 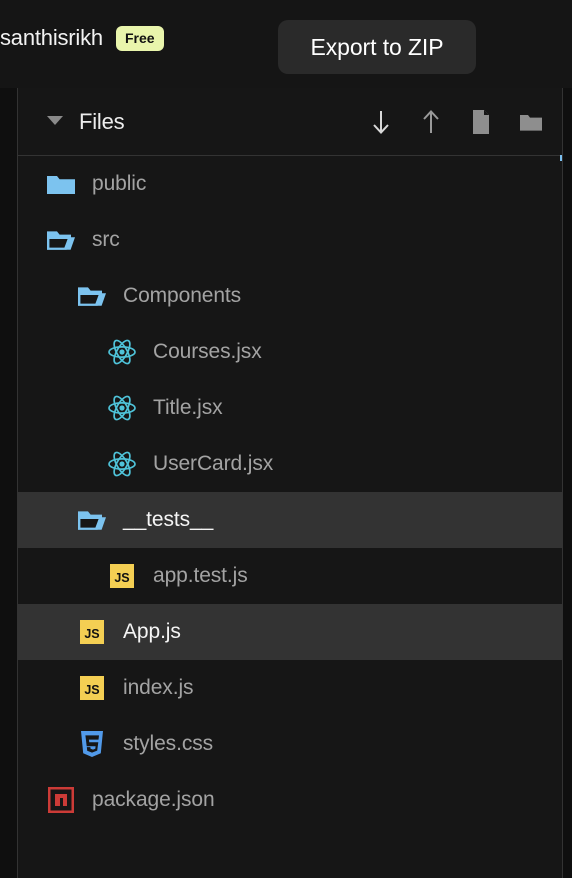 I want to click on tree-item-styles-css: styles.css, so click(x=290, y=744).